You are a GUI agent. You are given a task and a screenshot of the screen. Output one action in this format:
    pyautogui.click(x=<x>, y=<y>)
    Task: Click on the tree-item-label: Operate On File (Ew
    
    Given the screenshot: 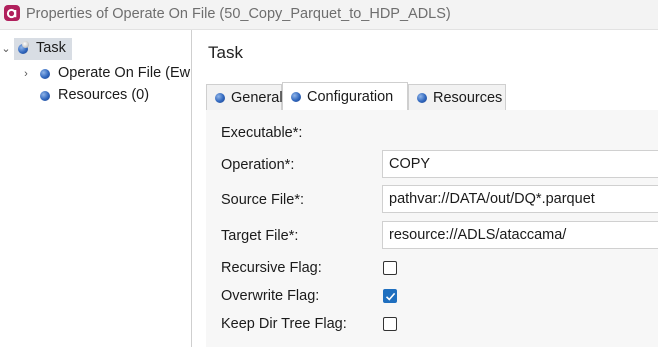 What is the action you would take?
    pyautogui.click(x=124, y=73)
    